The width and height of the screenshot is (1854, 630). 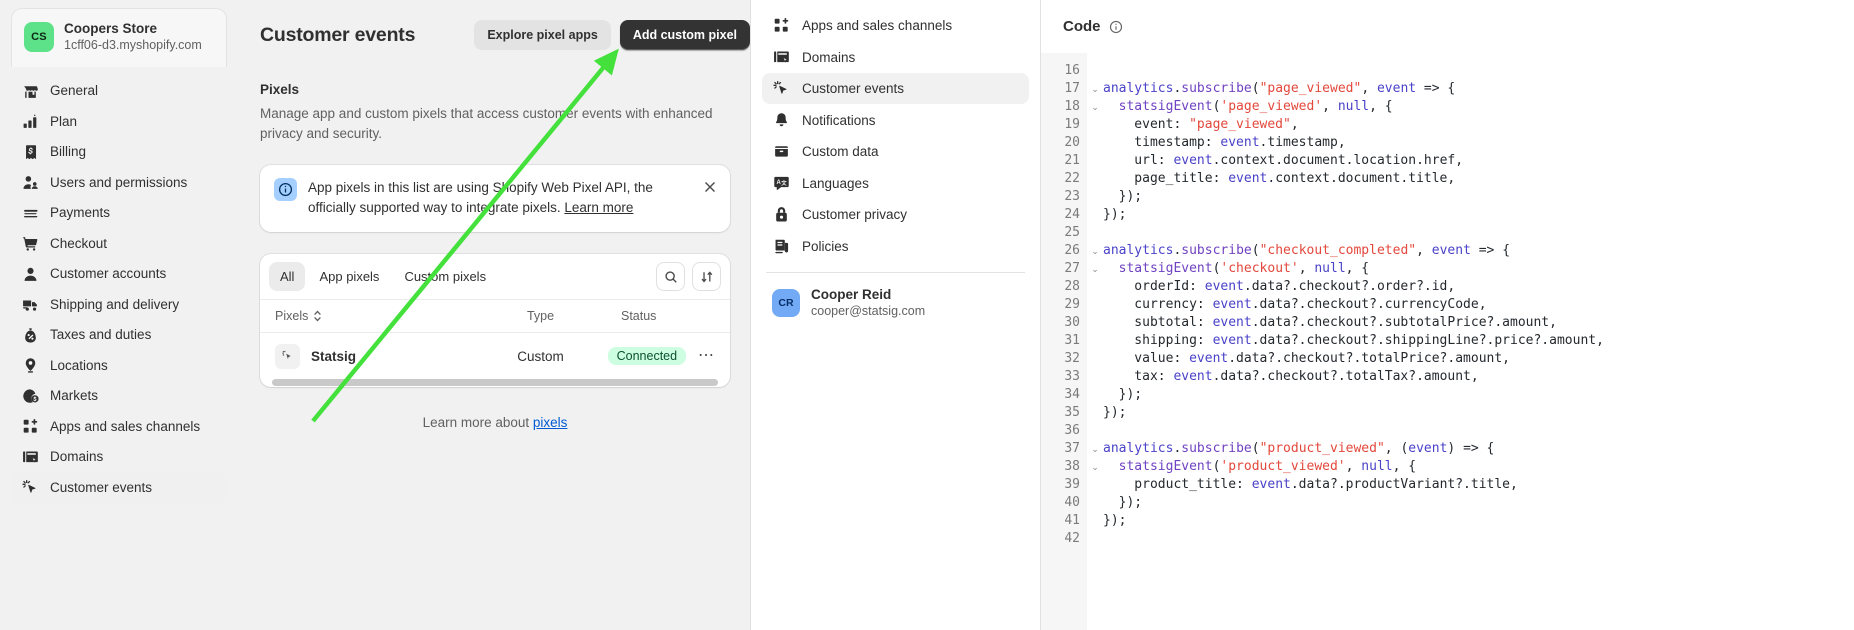 I want to click on secondary-nav-item-languages: A 文 Languages, so click(x=895, y=183).